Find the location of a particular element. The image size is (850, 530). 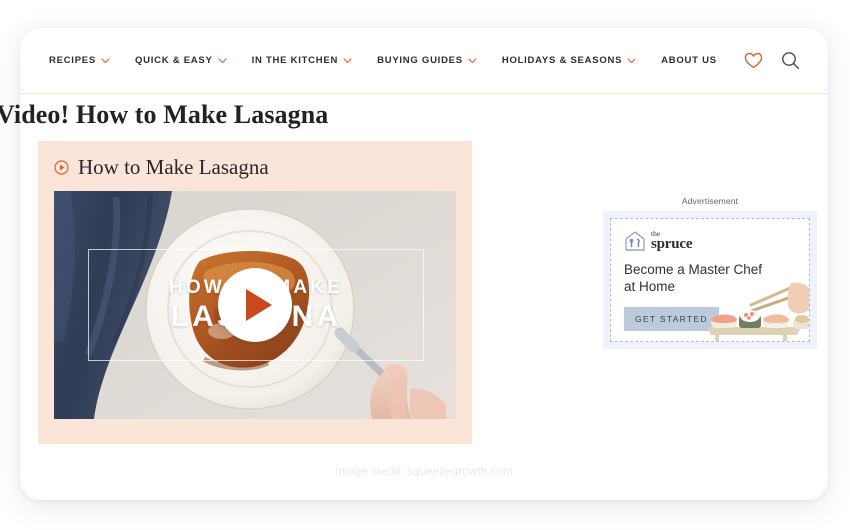

advertisement-label: Advertisement is located at coordinates (710, 201).